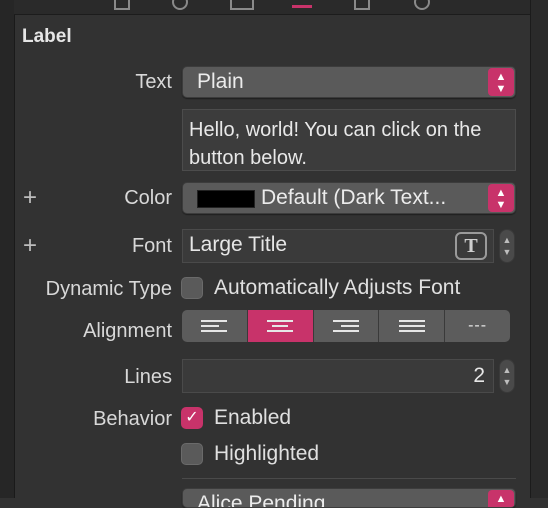  Describe the element at coordinates (507, 246) in the screenshot. I see `font-size-stepper: ▲ ▼` at that location.